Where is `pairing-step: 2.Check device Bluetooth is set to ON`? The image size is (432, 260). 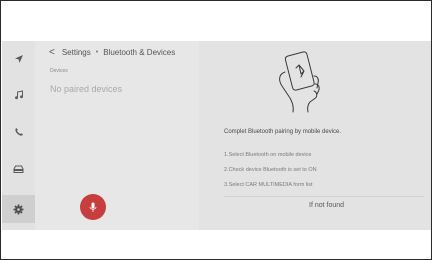
pairing-step: 2.Check device Bluetooth is set to ON is located at coordinates (270, 170).